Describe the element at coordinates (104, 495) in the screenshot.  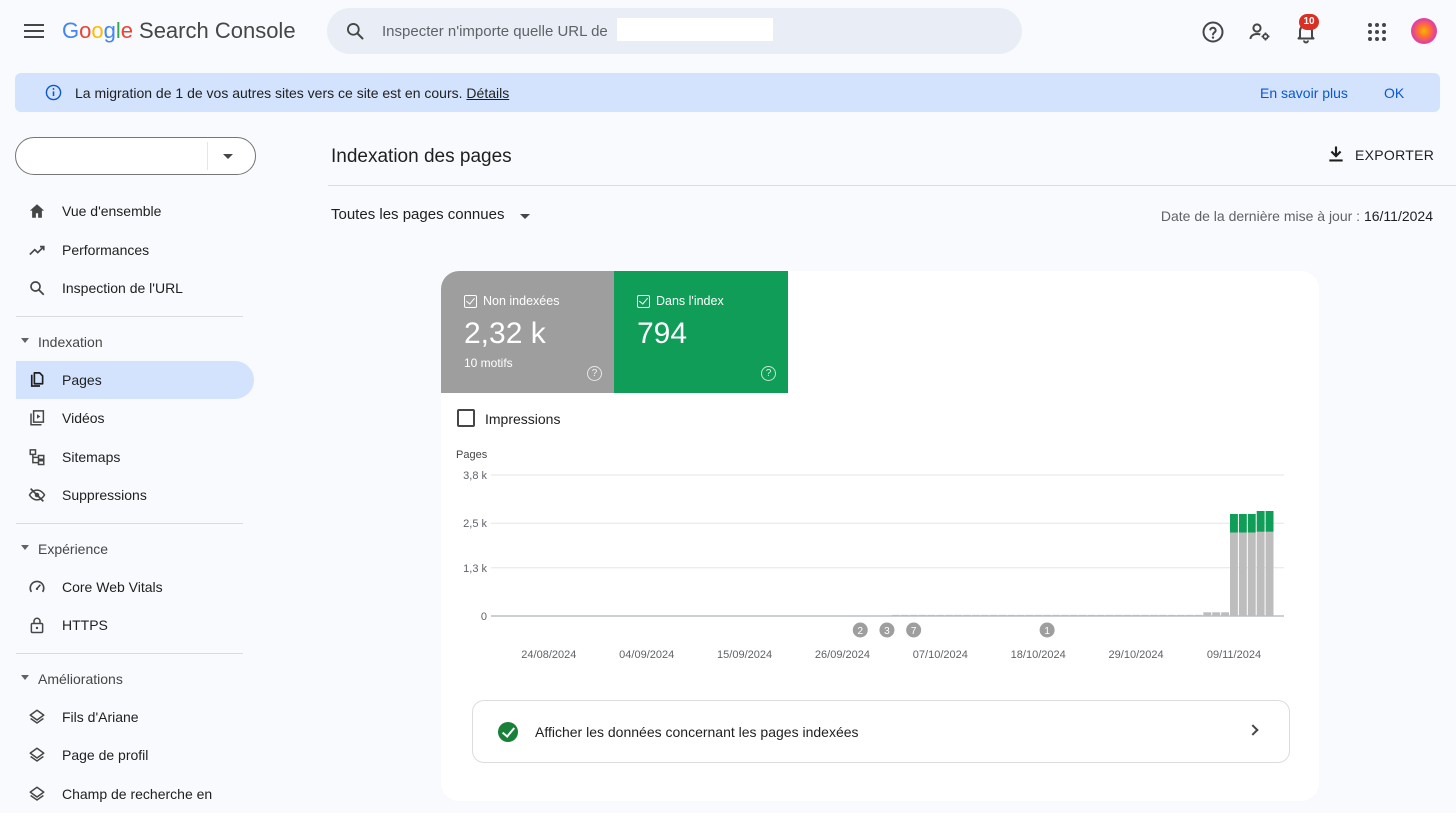
I see `sidebar-item-label: Suppressions` at that location.